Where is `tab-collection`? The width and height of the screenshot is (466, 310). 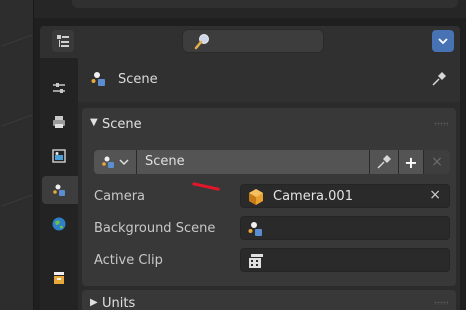
tab-collection is located at coordinates (59, 278).